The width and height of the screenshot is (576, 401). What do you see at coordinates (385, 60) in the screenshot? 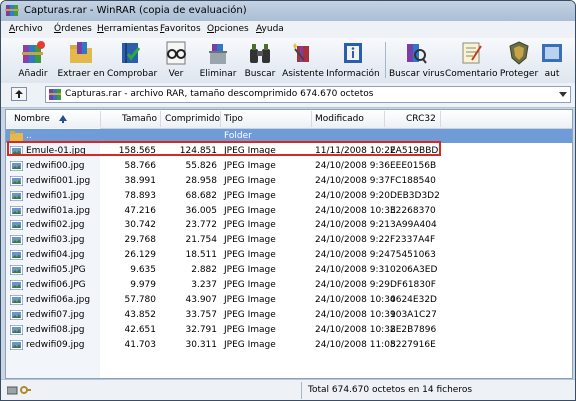
I see `toolbar-separator` at bounding box center [385, 60].